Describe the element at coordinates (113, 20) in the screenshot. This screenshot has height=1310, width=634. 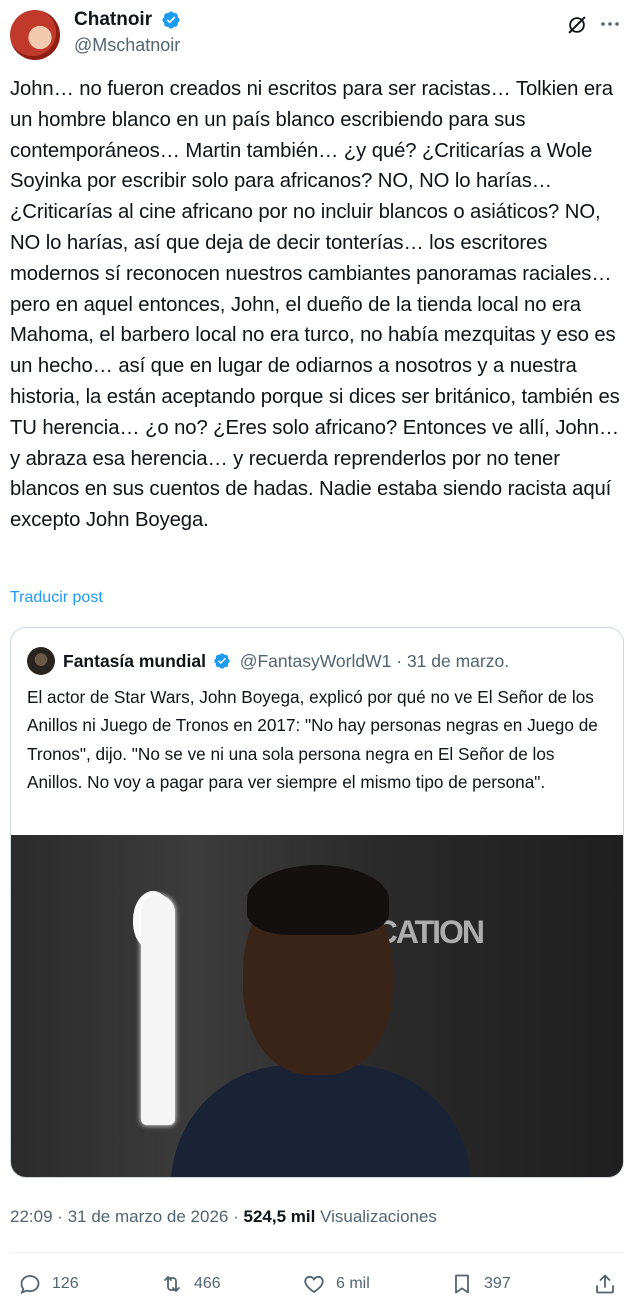
I see `author-display-name: Chatnoir` at that location.